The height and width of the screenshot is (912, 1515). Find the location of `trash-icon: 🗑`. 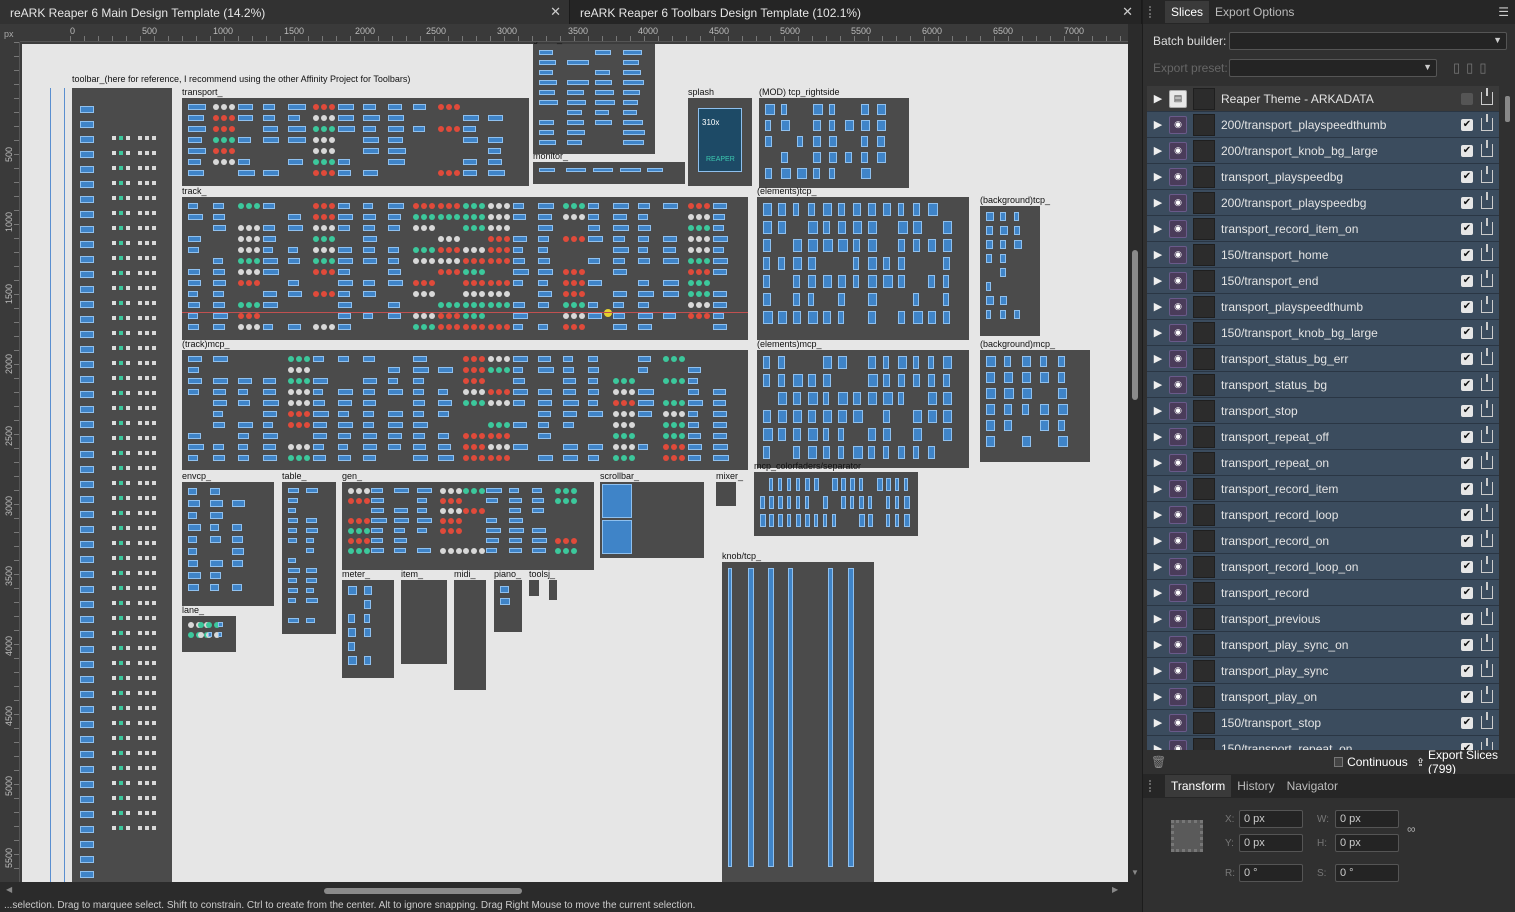

trash-icon: 🗑 is located at coordinates (1158, 762).